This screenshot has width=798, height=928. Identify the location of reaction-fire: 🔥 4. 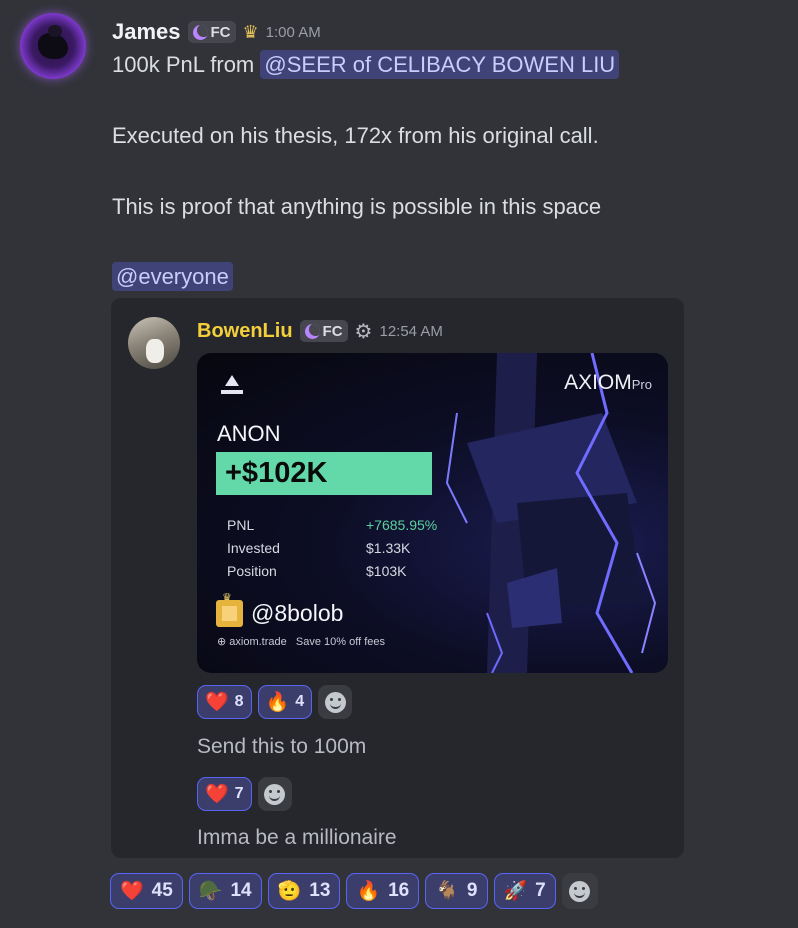
(285, 702).